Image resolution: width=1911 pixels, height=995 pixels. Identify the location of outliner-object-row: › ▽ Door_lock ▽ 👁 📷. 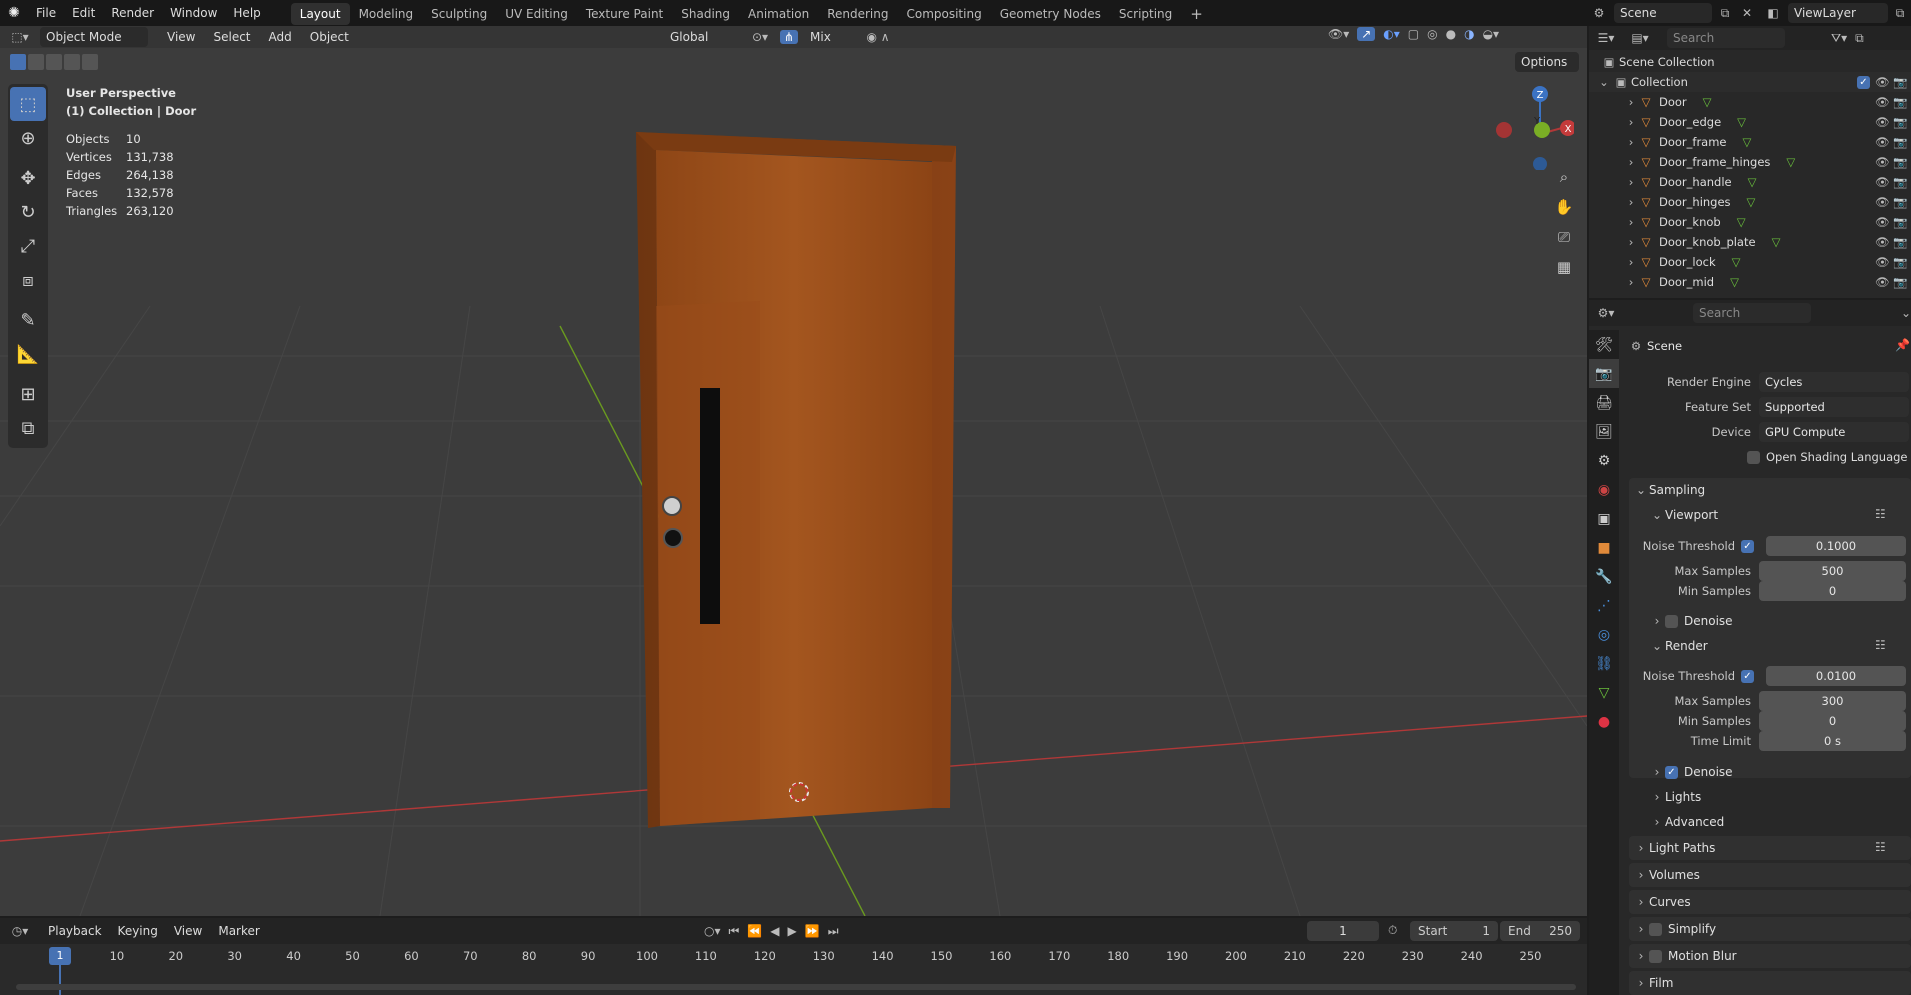
(1750, 262).